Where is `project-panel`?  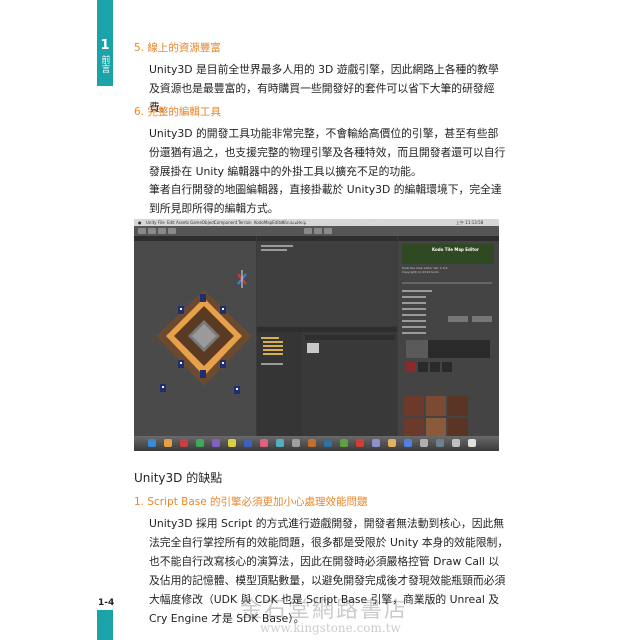 project-panel is located at coordinates (327, 381).